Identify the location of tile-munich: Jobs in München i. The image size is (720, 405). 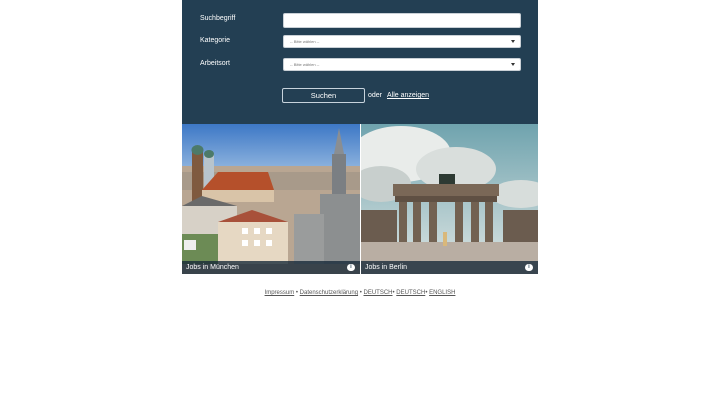
(271, 199).